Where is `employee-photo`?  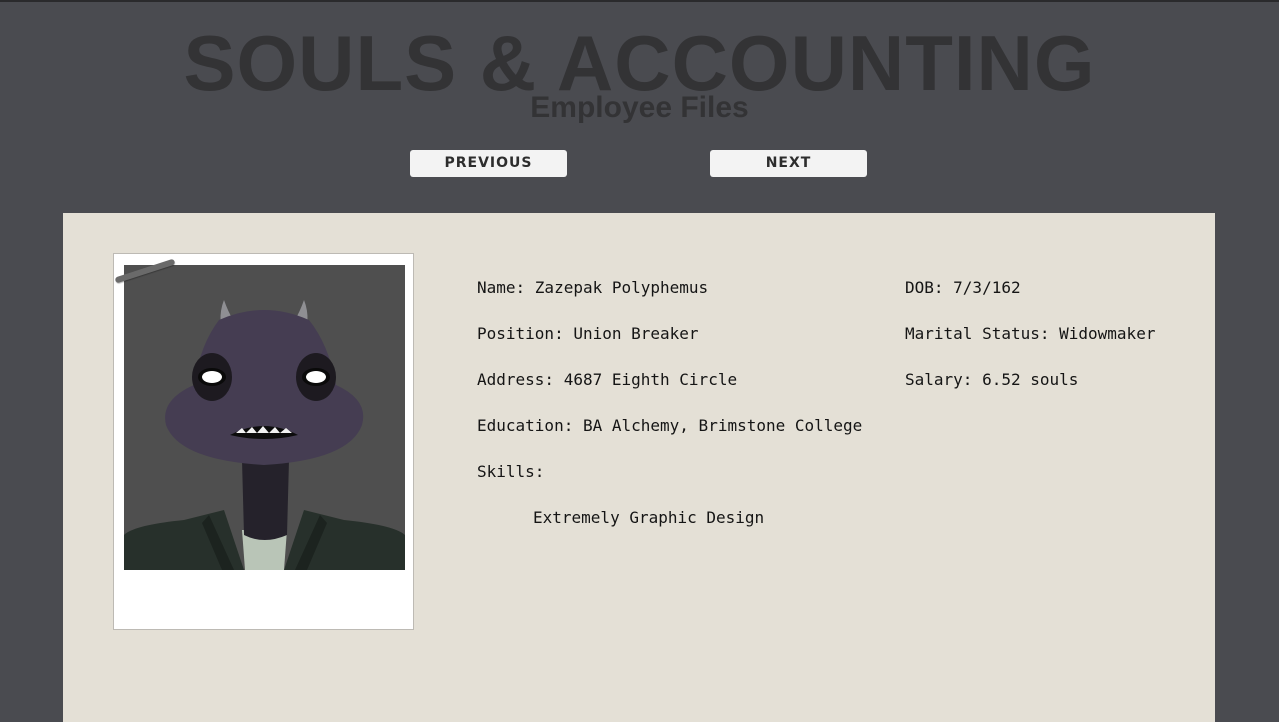
employee-photo is located at coordinates (264, 417).